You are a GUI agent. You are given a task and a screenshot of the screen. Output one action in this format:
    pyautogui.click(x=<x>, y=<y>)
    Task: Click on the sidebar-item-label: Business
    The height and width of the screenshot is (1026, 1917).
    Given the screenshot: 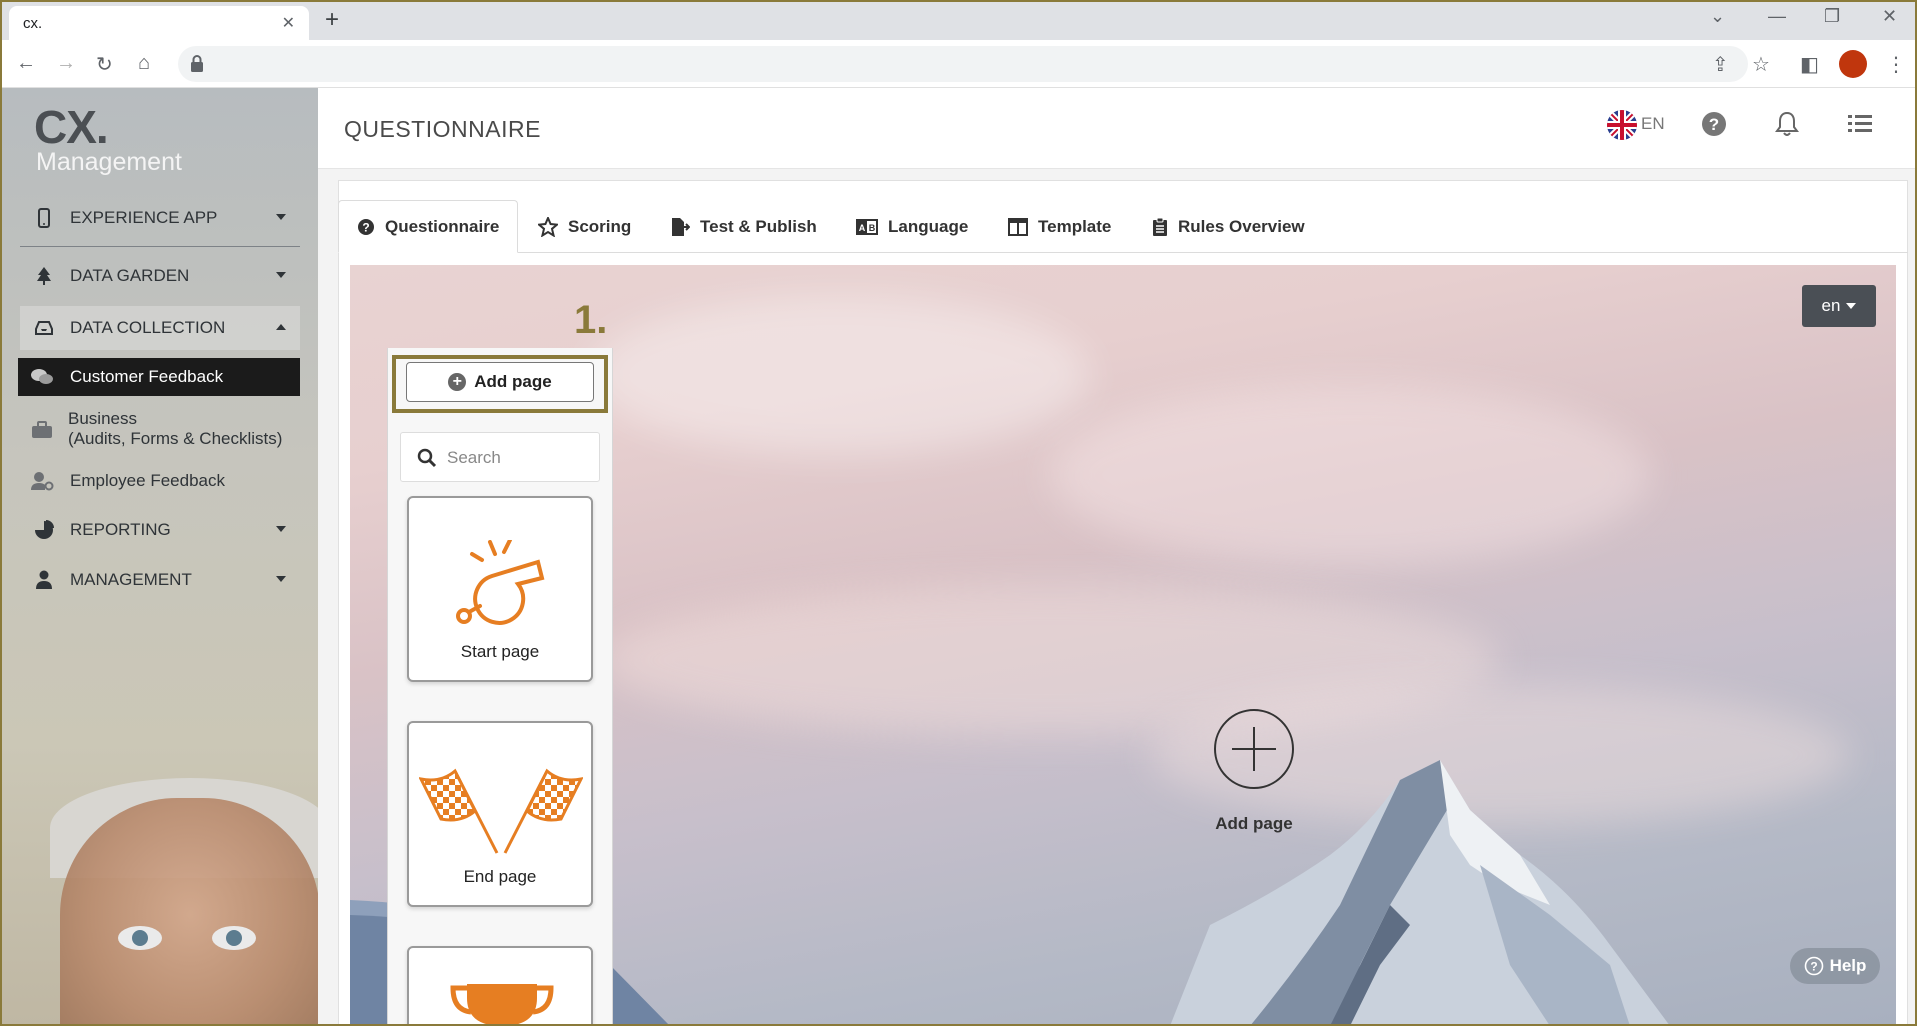 What is the action you would take?
    pyautogui.click(x=102, y=418)
    